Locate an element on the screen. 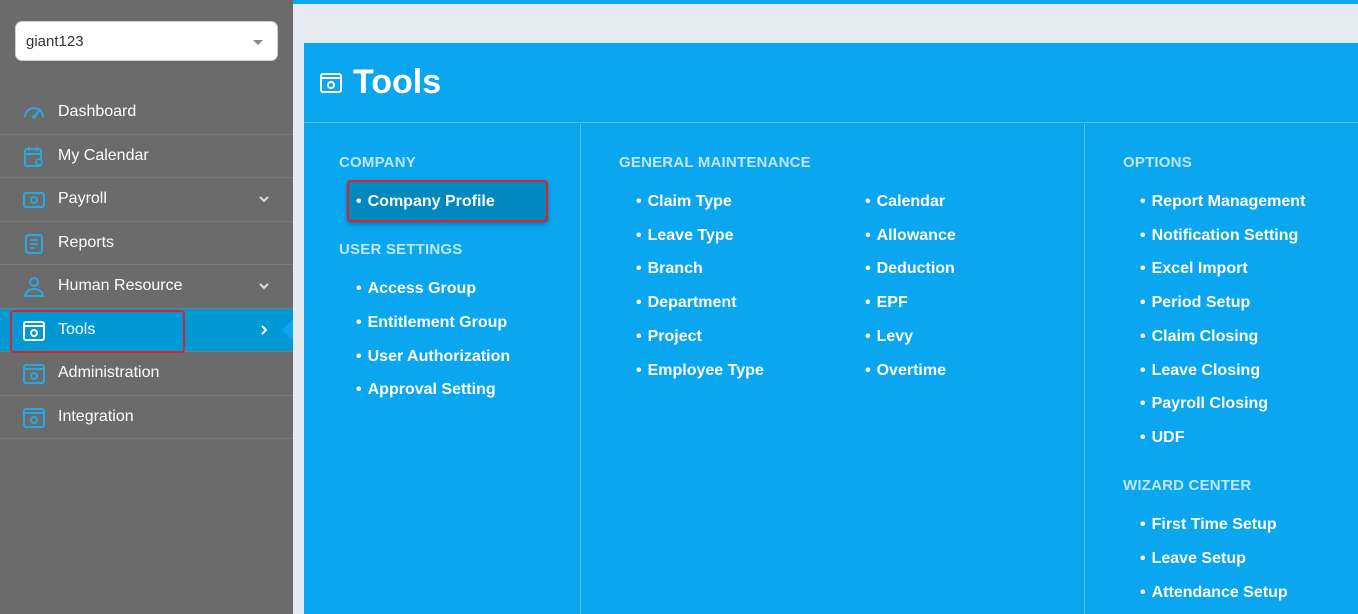 The height and width of the screenshot is (614, 1358). sidebar-item-administration: Administration is located at coordinates (146, 374).